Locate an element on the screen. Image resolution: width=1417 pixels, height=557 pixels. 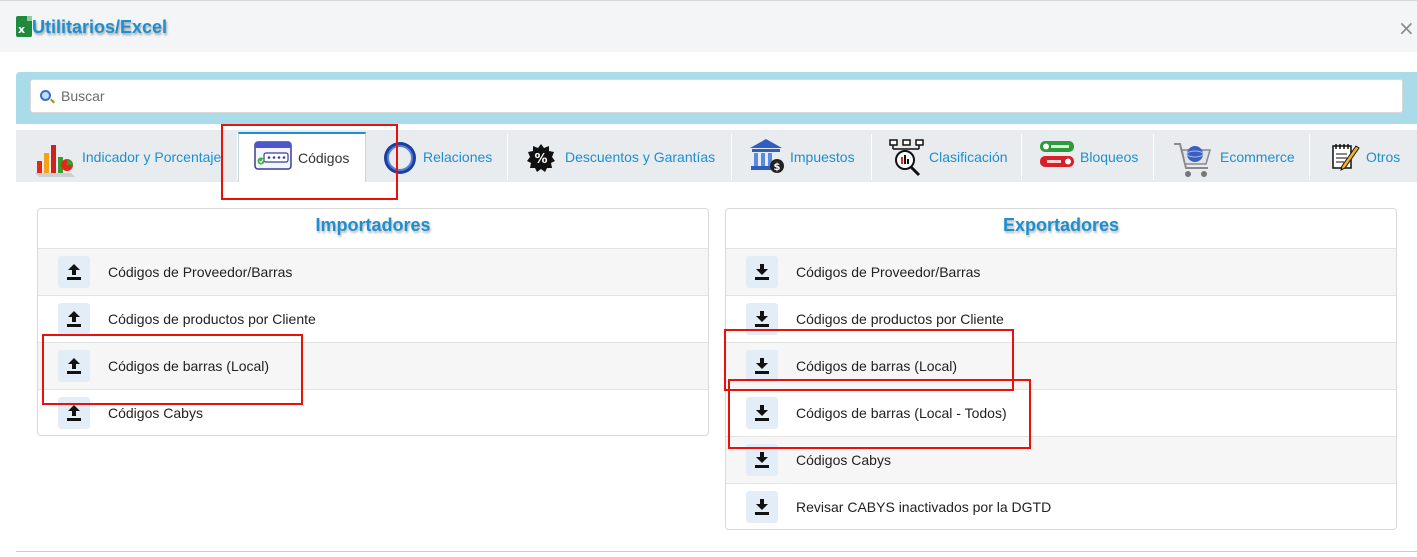
exporter-item: Códigos de barras (Local) is located at coordinates (1061, 365).